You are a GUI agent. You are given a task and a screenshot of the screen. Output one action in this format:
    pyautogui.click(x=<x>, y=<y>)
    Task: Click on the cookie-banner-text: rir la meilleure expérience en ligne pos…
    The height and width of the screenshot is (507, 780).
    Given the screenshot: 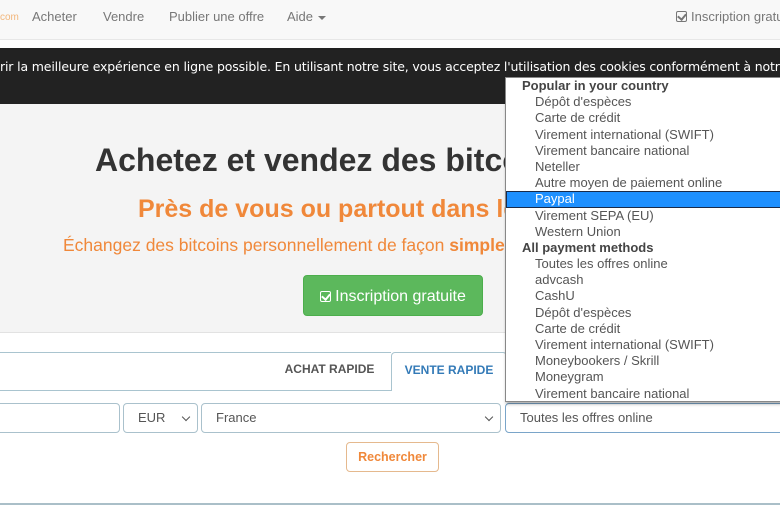 What is the action you would take?
    pyautogui.click(x=390, y=66)
    